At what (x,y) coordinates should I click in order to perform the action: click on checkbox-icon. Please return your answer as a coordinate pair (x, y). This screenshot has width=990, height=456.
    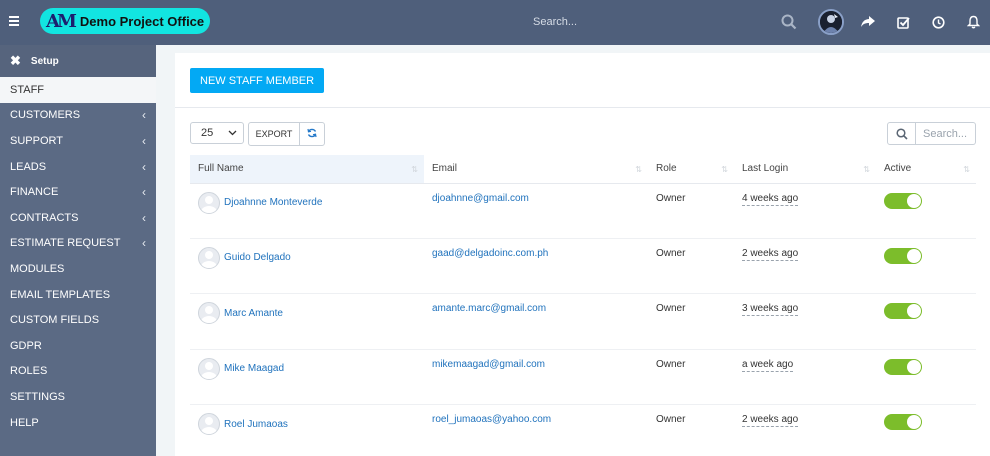
    Looking at the image, I should click on (903, 22).